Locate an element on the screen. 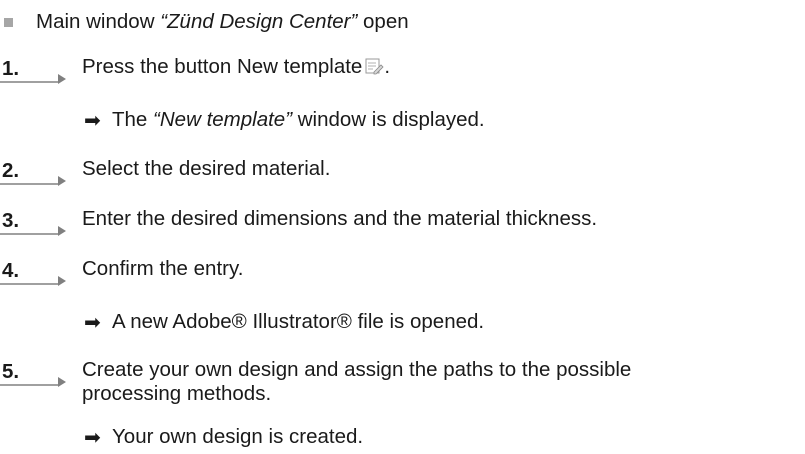  prerequisite-text-after: open is located at coordinates (383, 21).